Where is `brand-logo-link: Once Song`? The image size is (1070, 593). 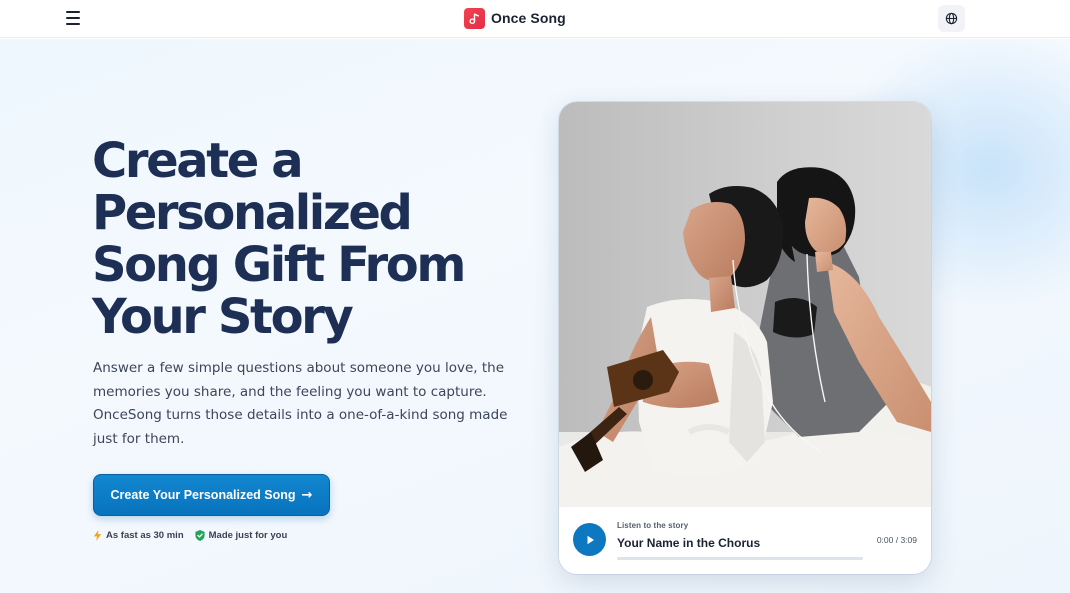
brand-logo-link: Once Song is located at coordinates (515, 18).